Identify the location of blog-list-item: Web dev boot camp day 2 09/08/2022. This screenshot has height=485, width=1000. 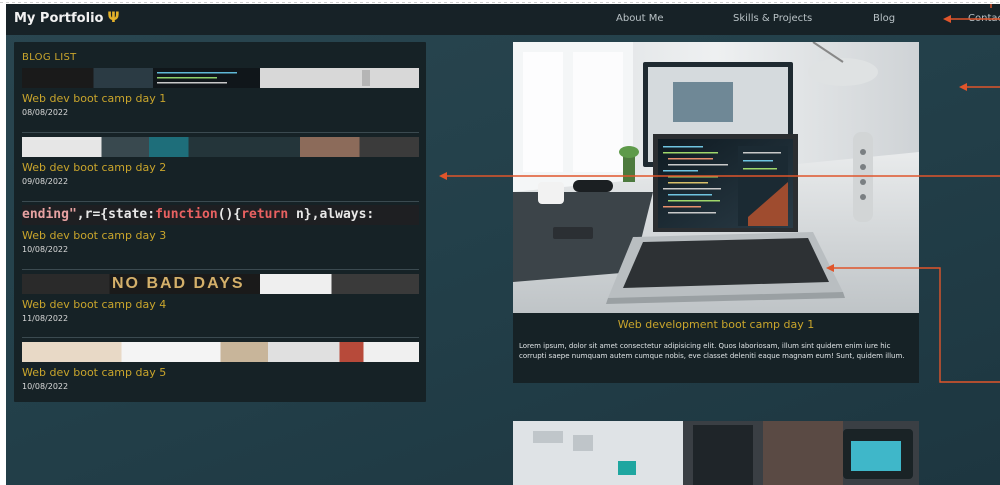
(220, 170).